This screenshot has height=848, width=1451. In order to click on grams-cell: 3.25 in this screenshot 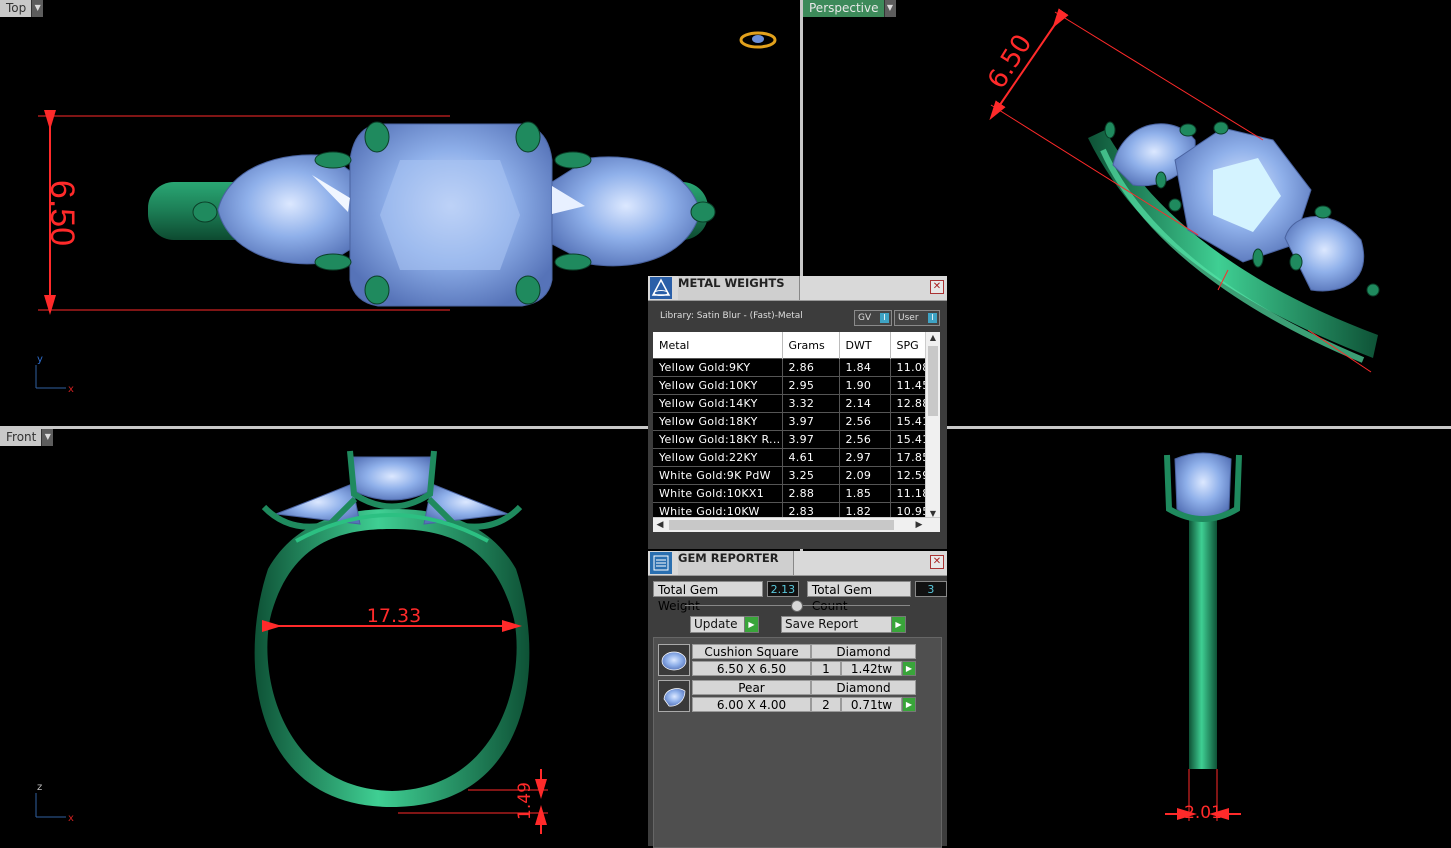, I will do `click(811, 475)`.